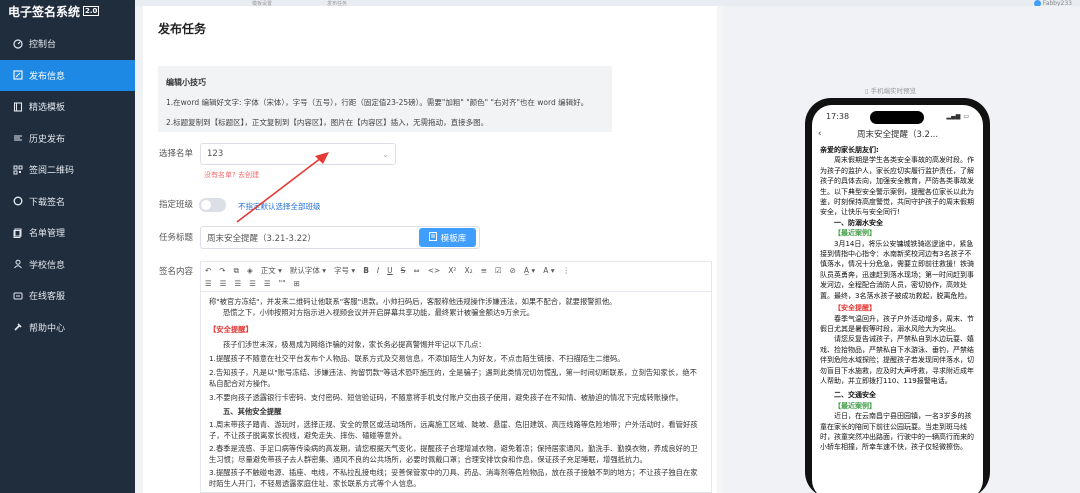 The height and width of the screenshot is (493, 1080). What do you see at coordinates (67, 75) in the screenshot?
I see `sidebar-item-publish: 发布信息` at bounding box center [67, 75].